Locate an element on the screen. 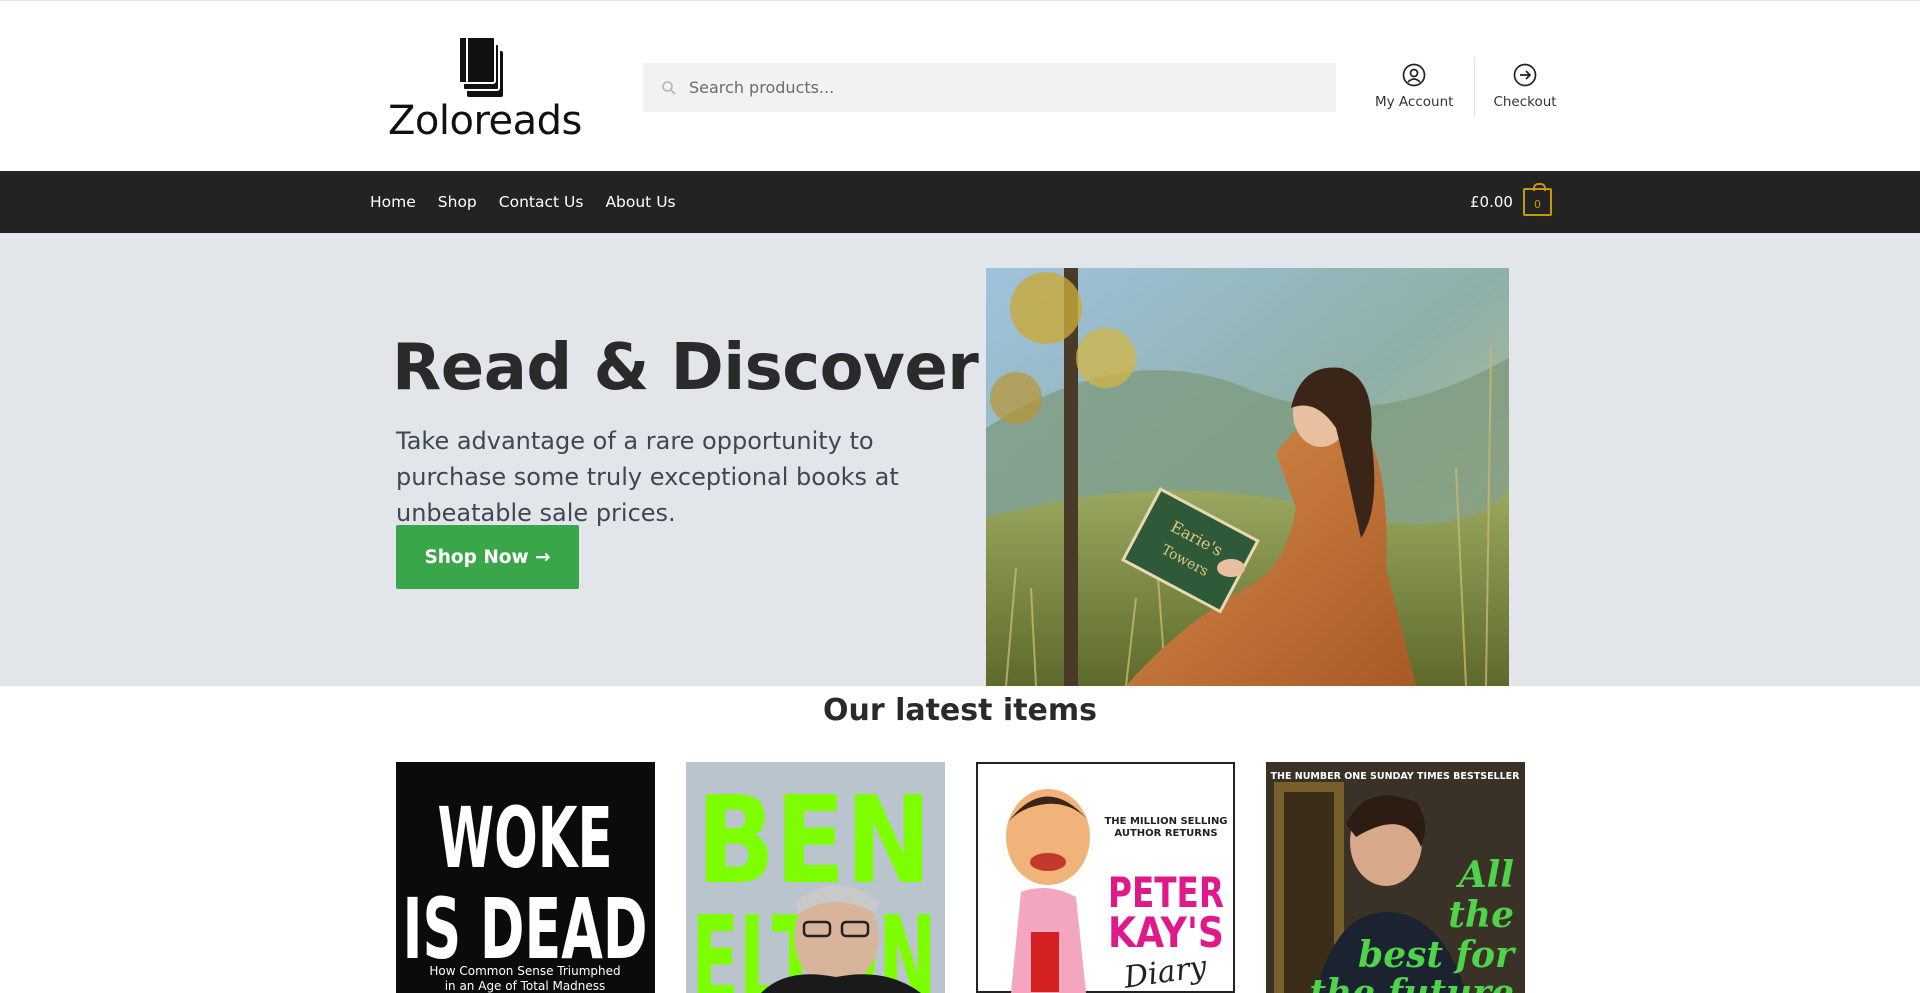 This screenshot has height=993, width=1920. arrow-right-circle-icon is located at coordinates (1525, 75).